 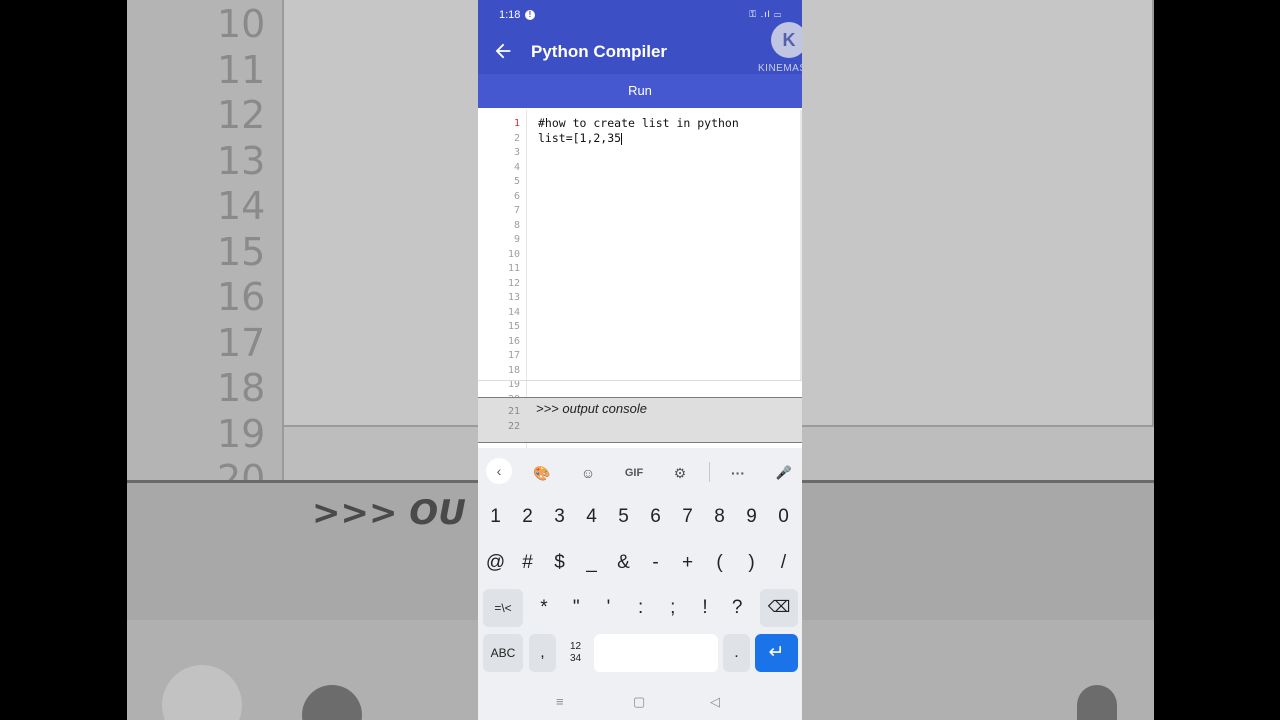 What do you see at coordinates (715, 702) in the screenshot?
I see `back-nav-icon: ◁` at bounding box center [715, 702].